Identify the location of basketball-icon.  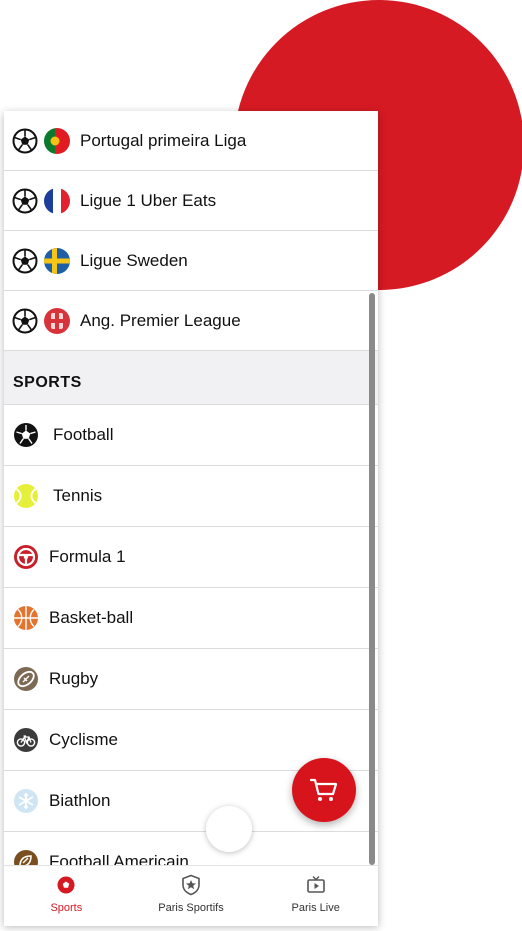
(26, 618).